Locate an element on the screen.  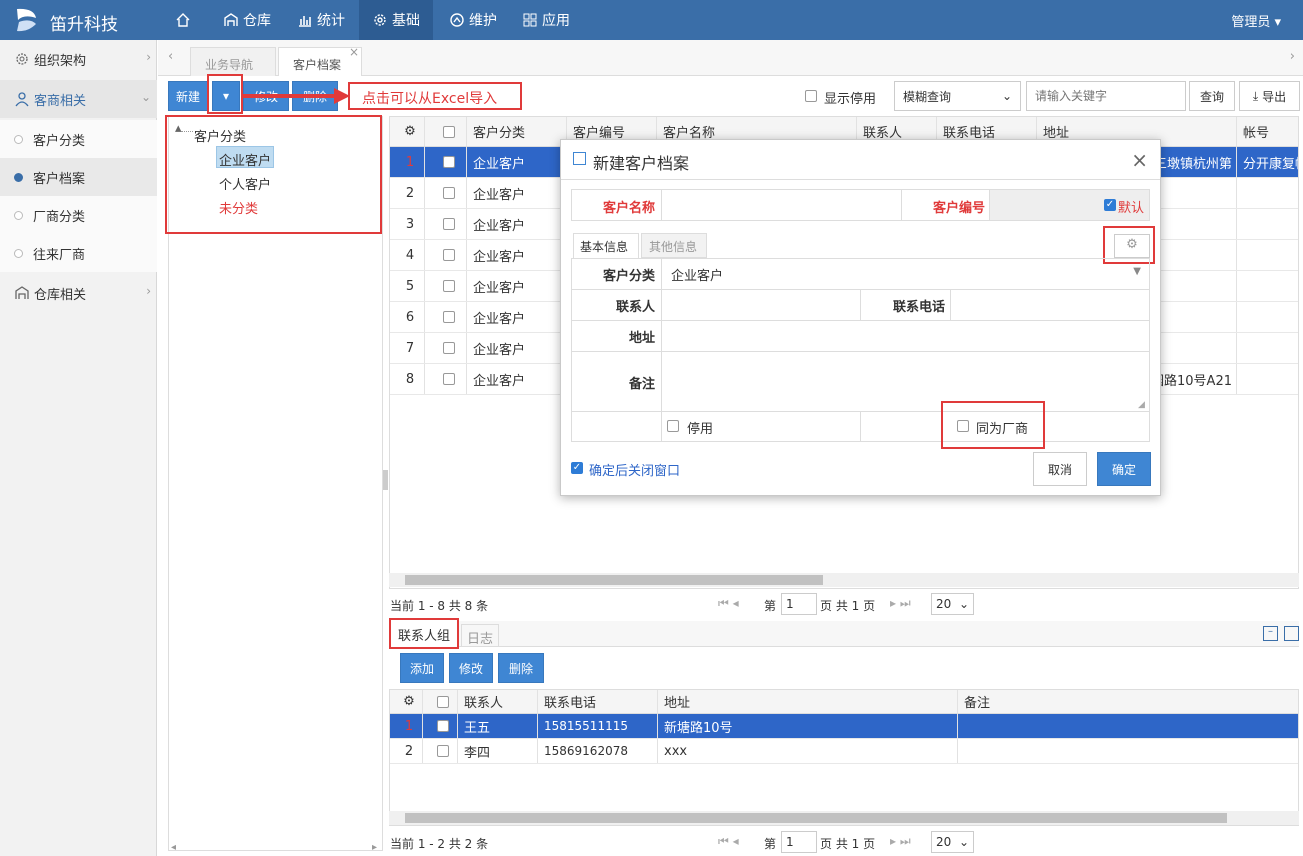
confirm-button: 确定 is located at coordinates (1124, 469).